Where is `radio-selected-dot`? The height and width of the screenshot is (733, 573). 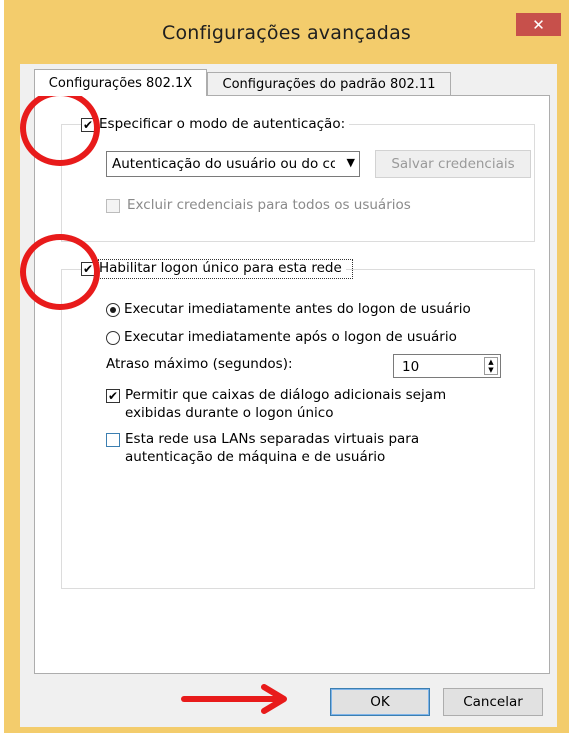 radio-selected-dot is located at coordinates (113, 310).